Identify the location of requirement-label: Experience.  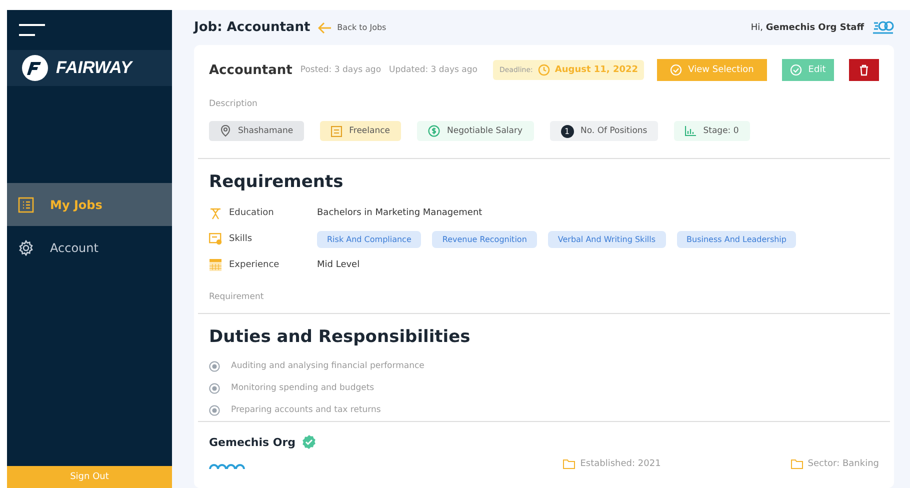
(254, 265).